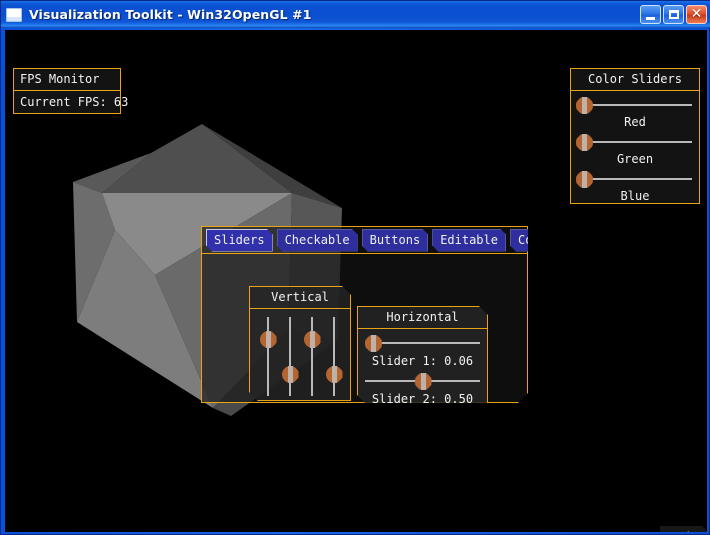  What do you see at coordinates (650, 14) in the screenshot?
I see `minimize-button` at bounding box center [650, 14].